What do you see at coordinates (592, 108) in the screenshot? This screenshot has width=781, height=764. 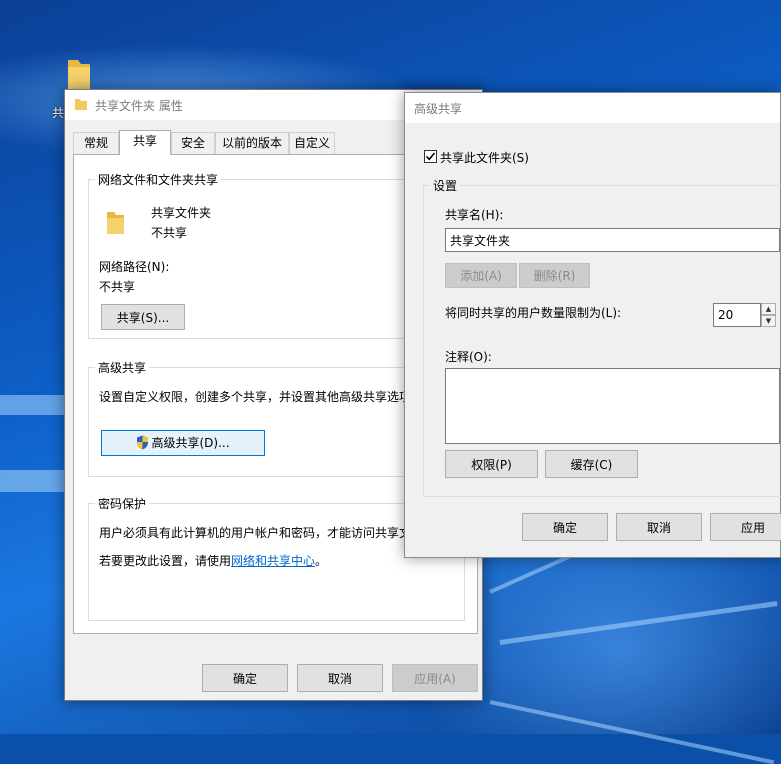 I see `dialog-titlebar: 高级共享` at bounding box center [592, 108].